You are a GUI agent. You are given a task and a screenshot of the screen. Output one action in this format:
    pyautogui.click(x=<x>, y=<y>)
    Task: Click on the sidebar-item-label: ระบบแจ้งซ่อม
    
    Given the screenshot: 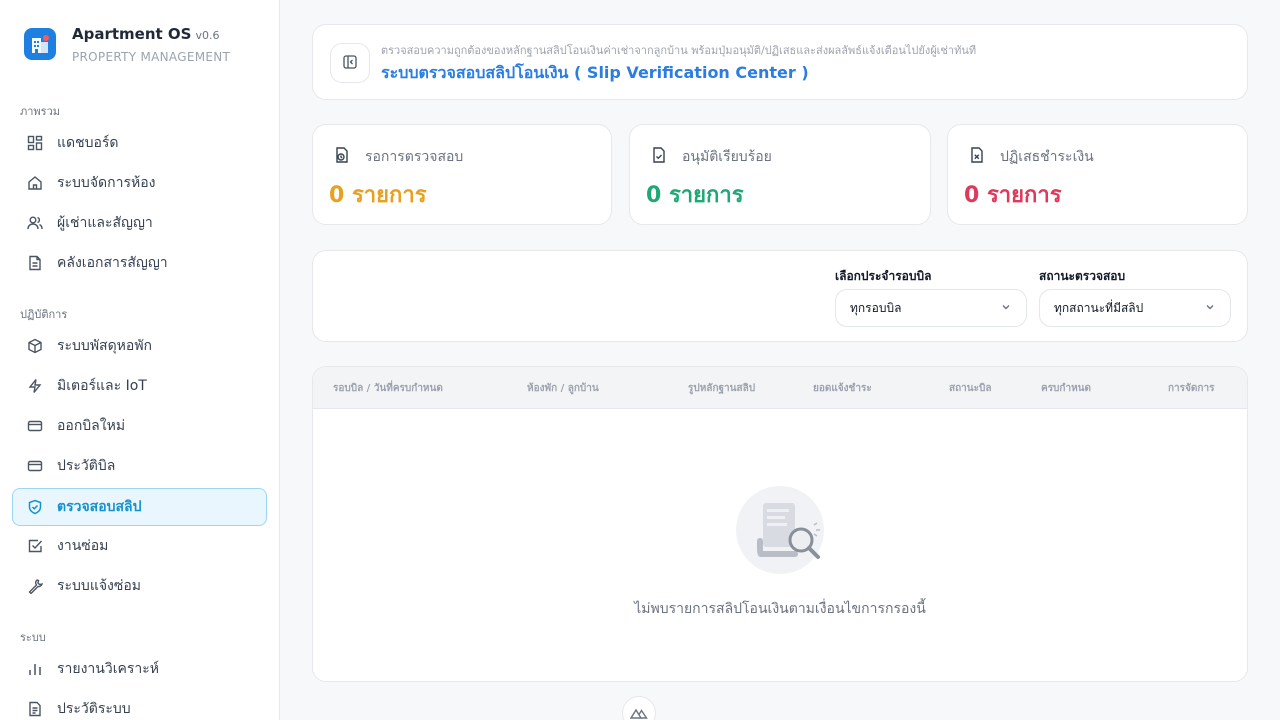 What is the action you would take?
    pyautogui.click(x=99, y=586)
    